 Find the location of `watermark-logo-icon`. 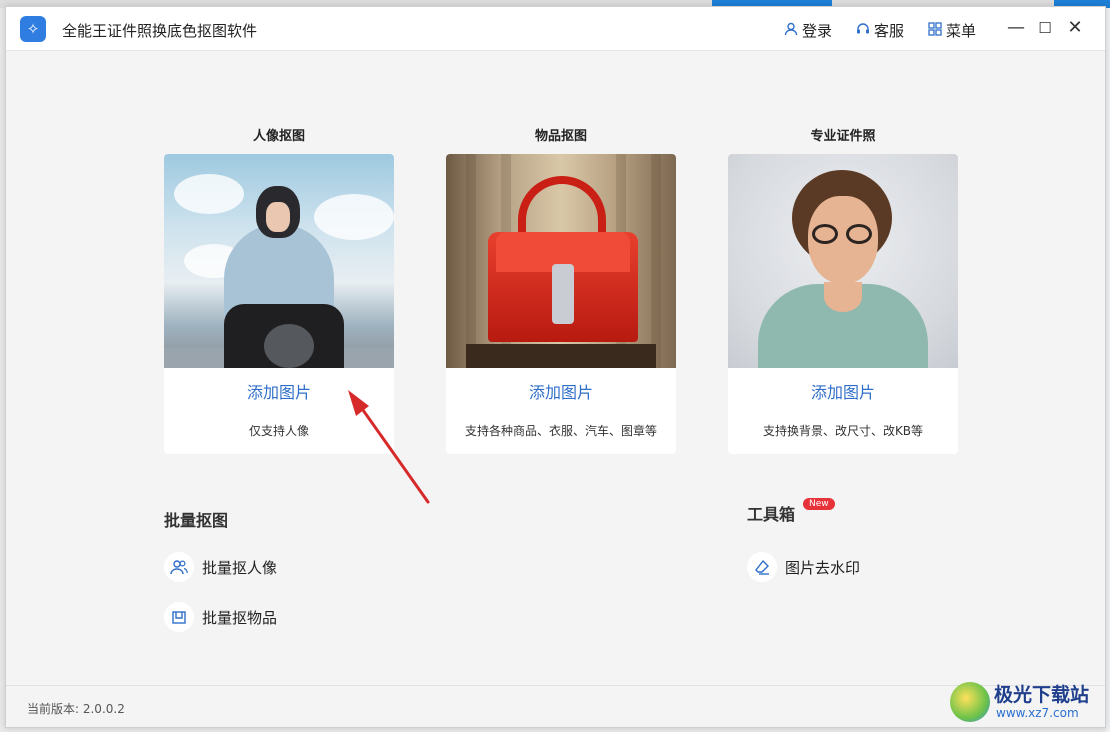

watermark-logo-icon is located at coordinates (970, 702).